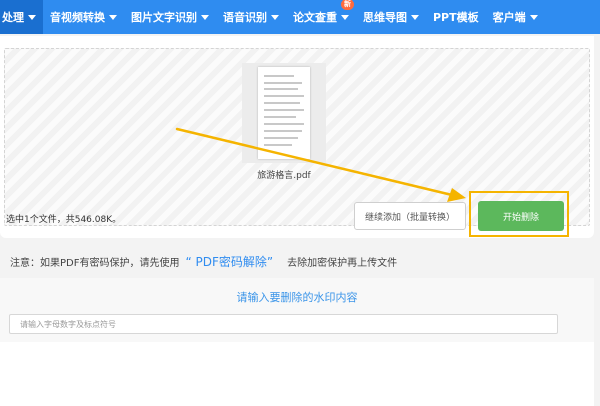  I want to click on pdf-page-icon, so click(284, 113).